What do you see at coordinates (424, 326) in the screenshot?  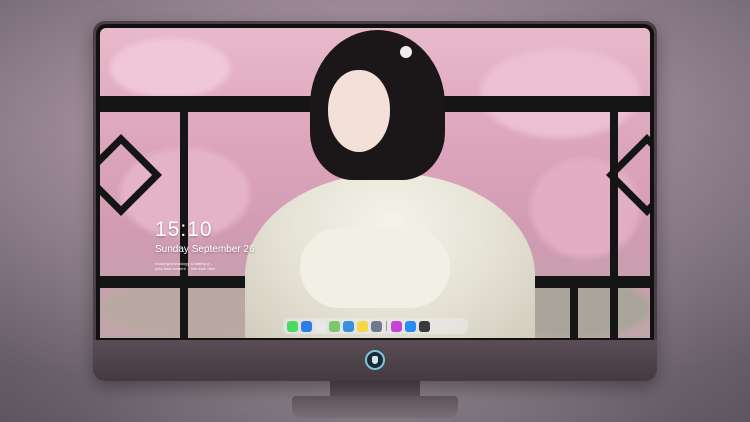 I see `camera-icon` at bounding box center [424, 326].